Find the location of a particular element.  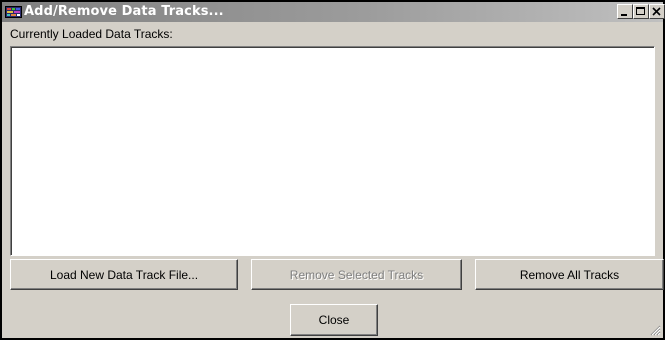

close-icon is located at coordinates (656, 11).